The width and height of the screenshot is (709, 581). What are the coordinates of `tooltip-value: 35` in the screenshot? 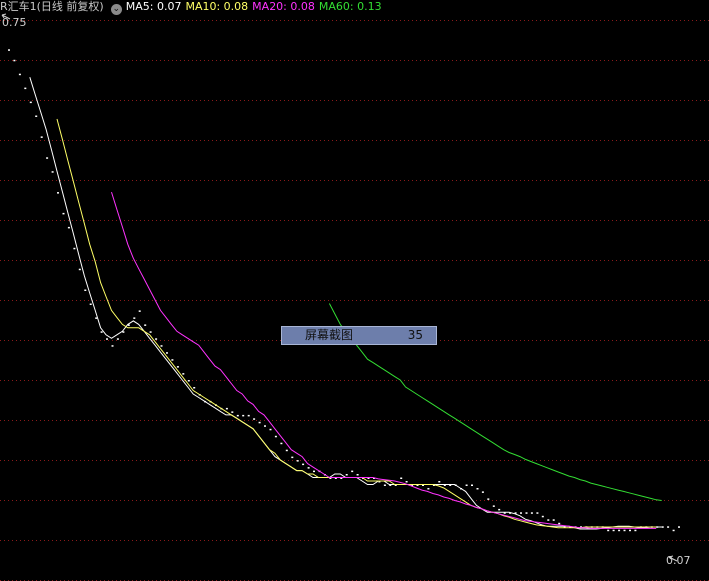 It's located at (415, 335).